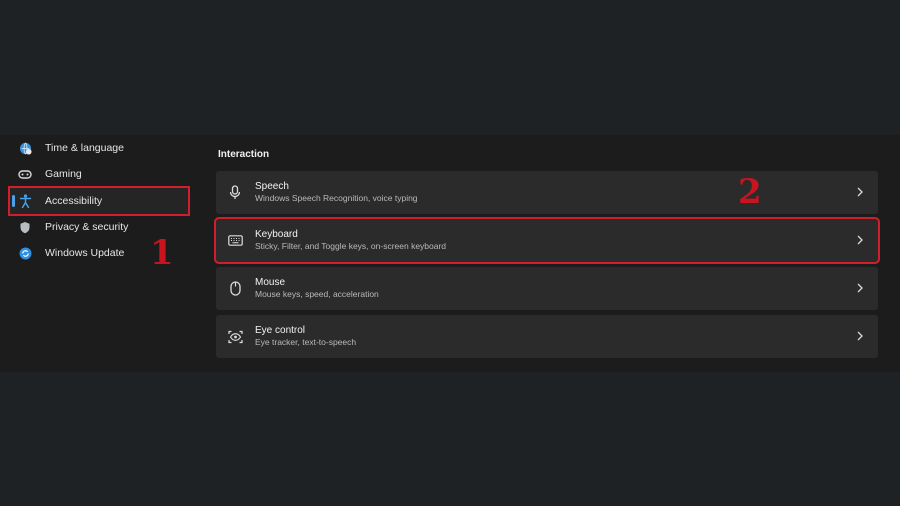 The width and height of the screenshot is (900, 506). What do you see at coordinates (235, 337) in the screenshot?
I see `eye-control-icon` at bounding box center [235, 337].